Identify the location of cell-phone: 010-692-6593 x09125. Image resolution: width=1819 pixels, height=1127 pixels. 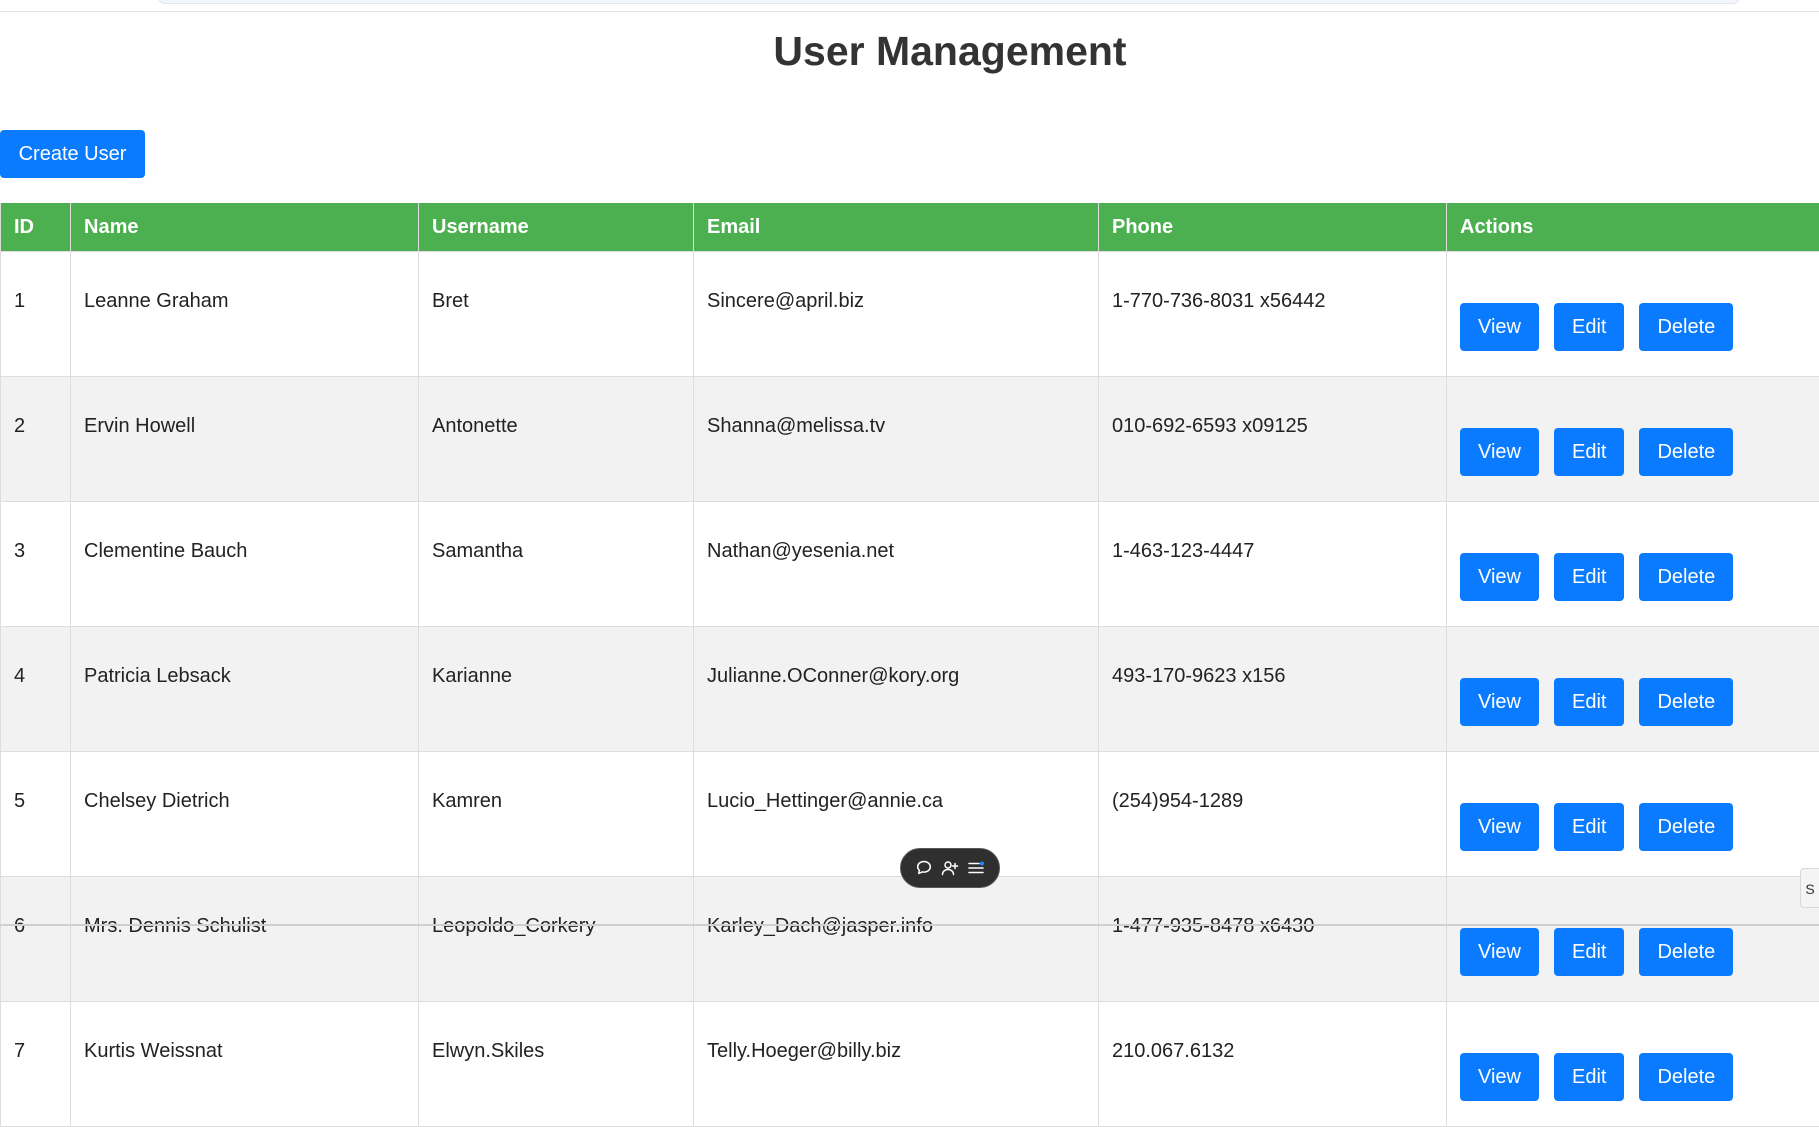
(1273, 439).